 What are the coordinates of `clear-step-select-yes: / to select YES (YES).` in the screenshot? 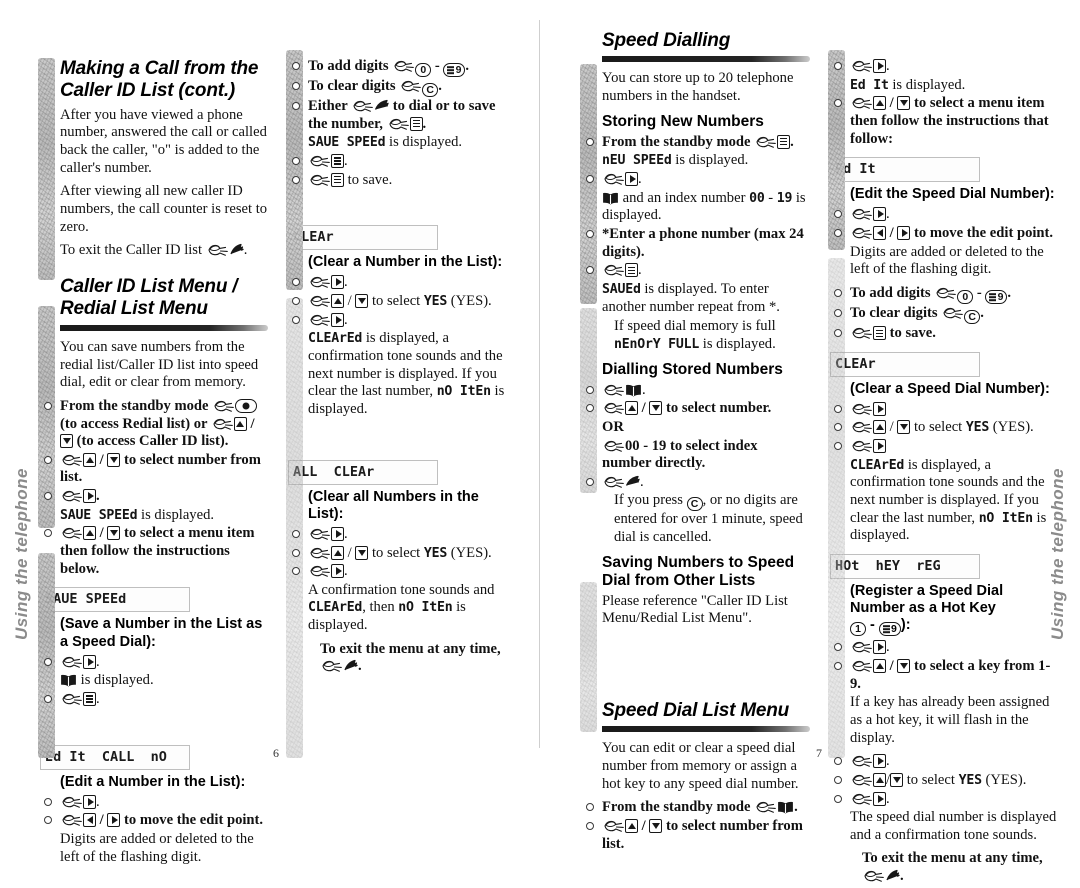 It's located at (946, 428).